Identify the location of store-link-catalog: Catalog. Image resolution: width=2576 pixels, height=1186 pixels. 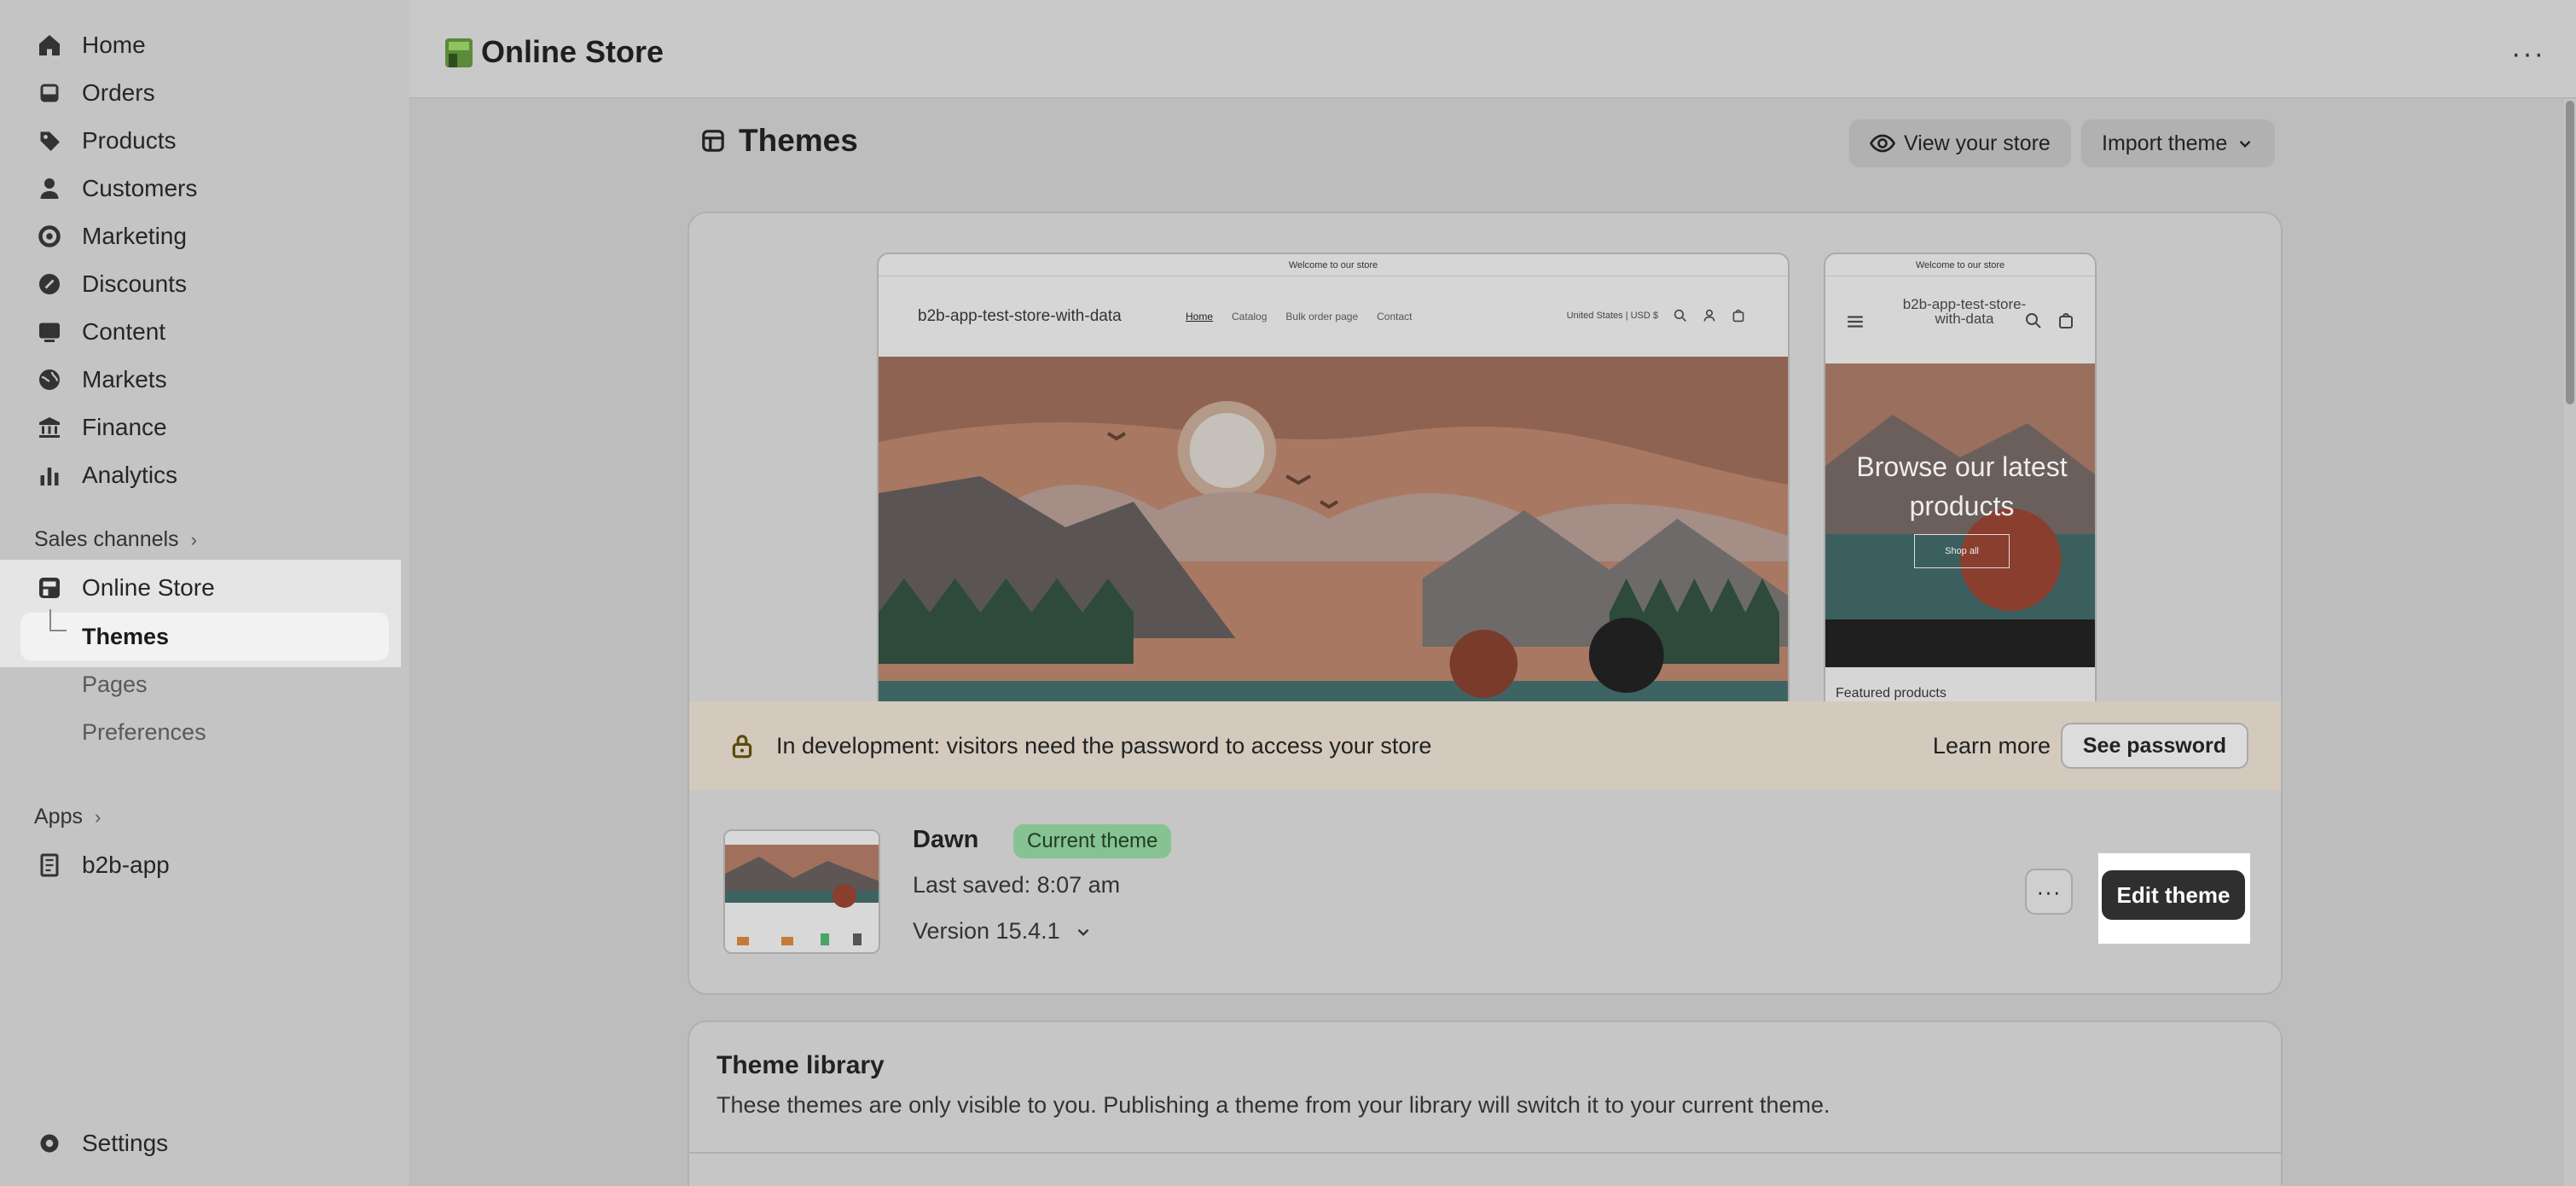
(1250, 317).